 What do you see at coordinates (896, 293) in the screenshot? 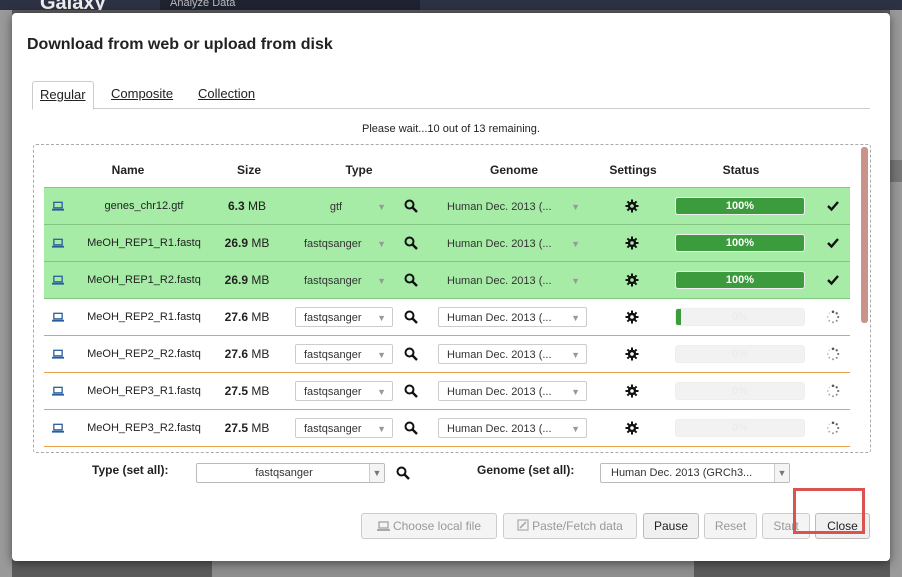
I see `background-history-panel` at bounding box center [896, 293].